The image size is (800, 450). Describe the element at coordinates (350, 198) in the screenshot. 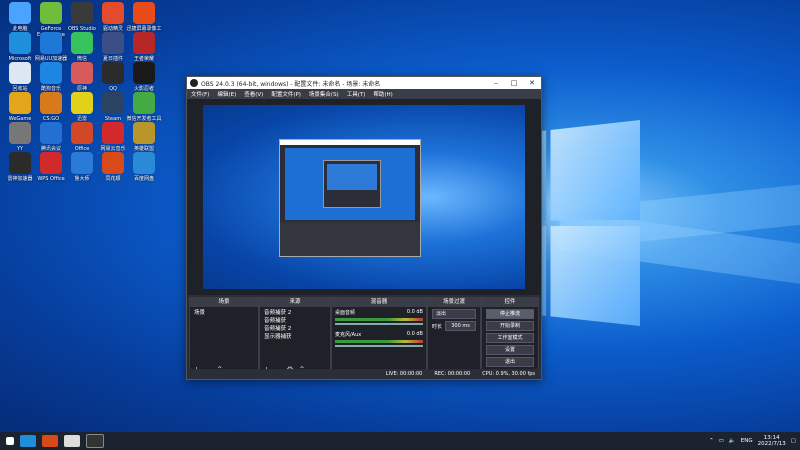

I see `nested-obs-window` at that location.